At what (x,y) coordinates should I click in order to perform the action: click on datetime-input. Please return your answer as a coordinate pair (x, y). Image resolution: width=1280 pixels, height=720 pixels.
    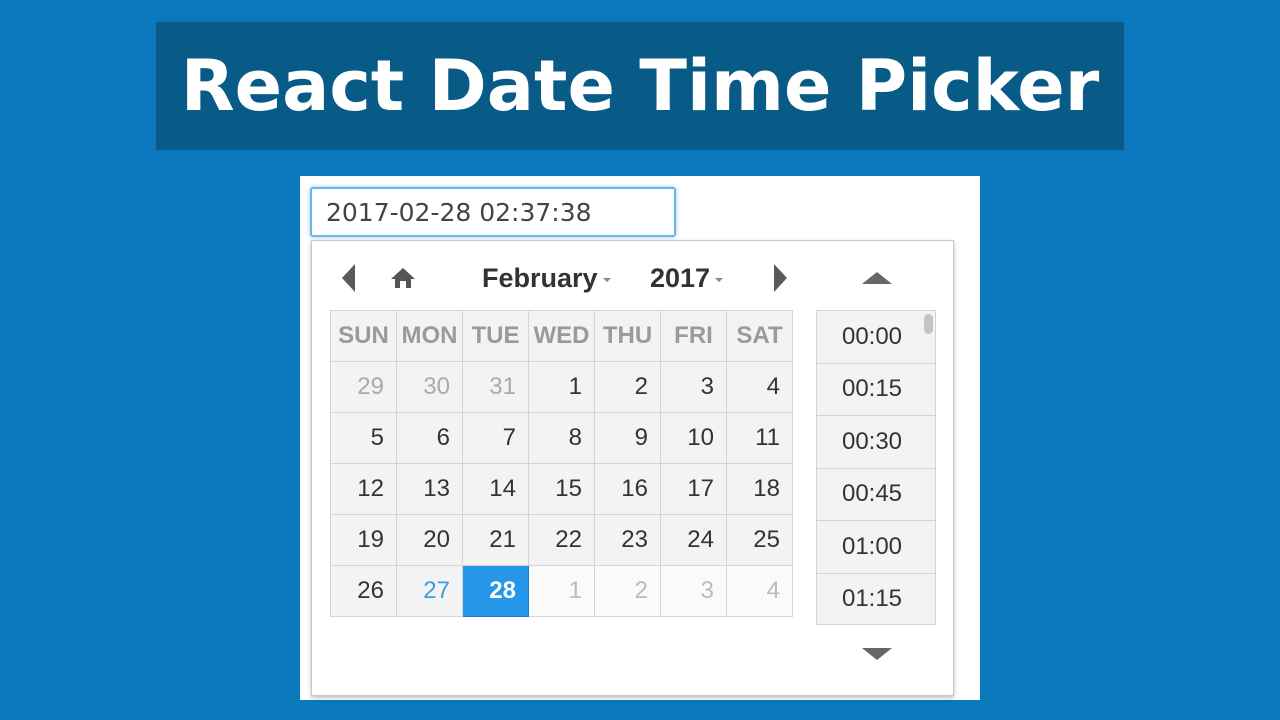
    Looking at the image, I should click on (493, 212).